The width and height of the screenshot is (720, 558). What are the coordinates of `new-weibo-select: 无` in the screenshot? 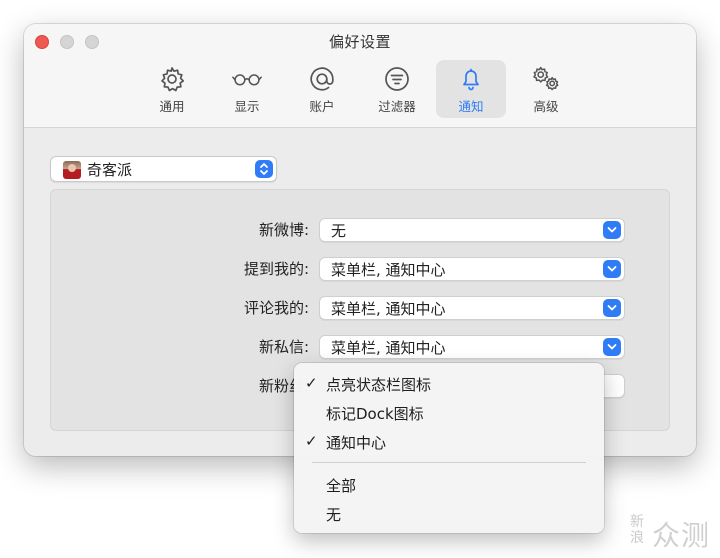 It's located at (472, 230).